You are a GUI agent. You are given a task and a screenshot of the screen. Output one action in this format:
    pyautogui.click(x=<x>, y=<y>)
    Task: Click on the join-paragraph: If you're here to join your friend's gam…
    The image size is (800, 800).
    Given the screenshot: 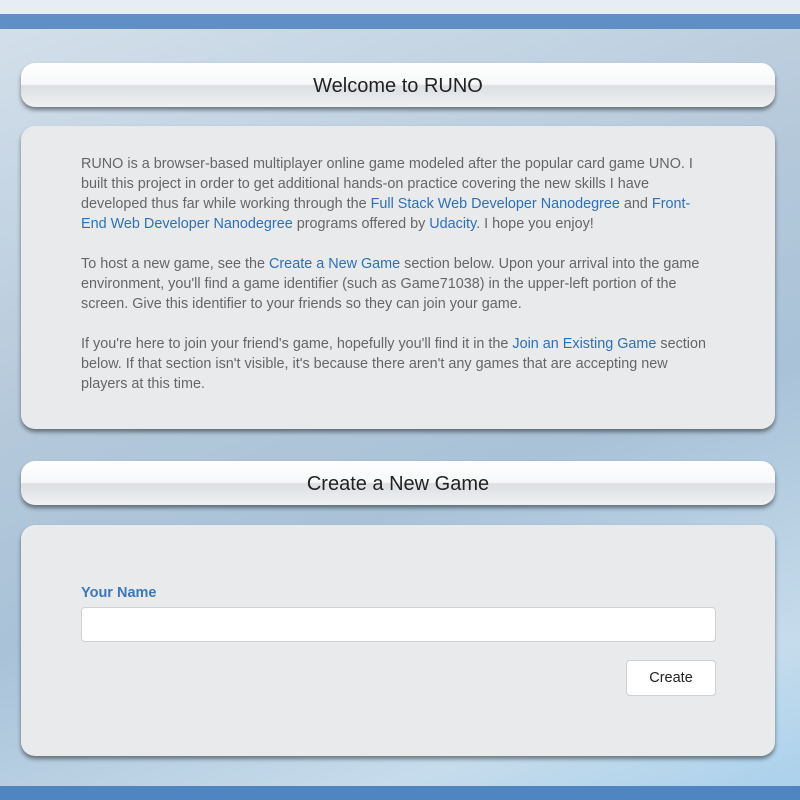 What is the action you would take?
    pyautogui.click(x=398, y=364)
    